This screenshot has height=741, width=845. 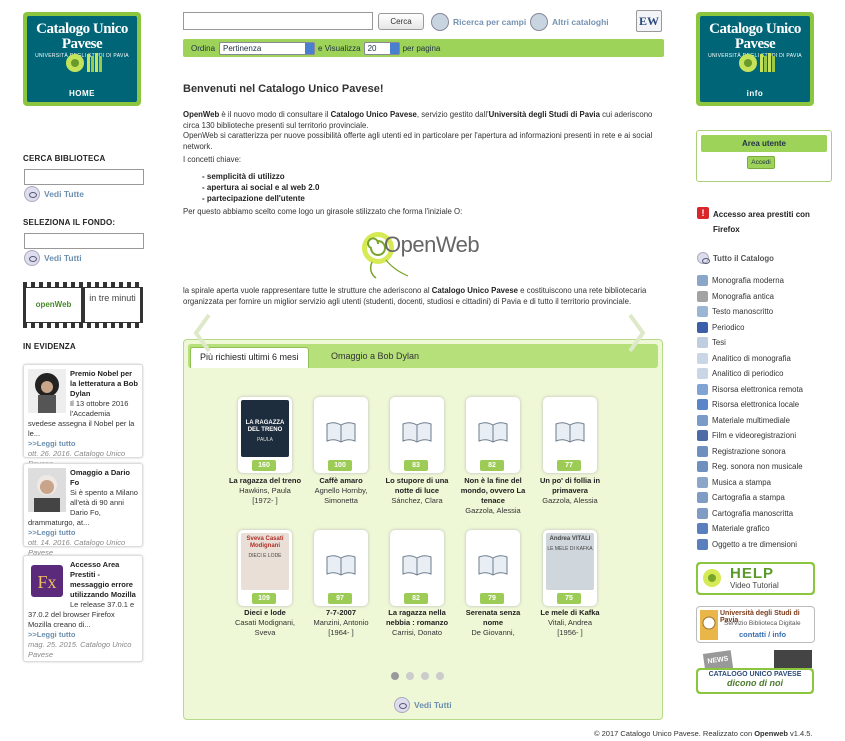 I want to click on book-card: 77, so click(x=570, y=435).